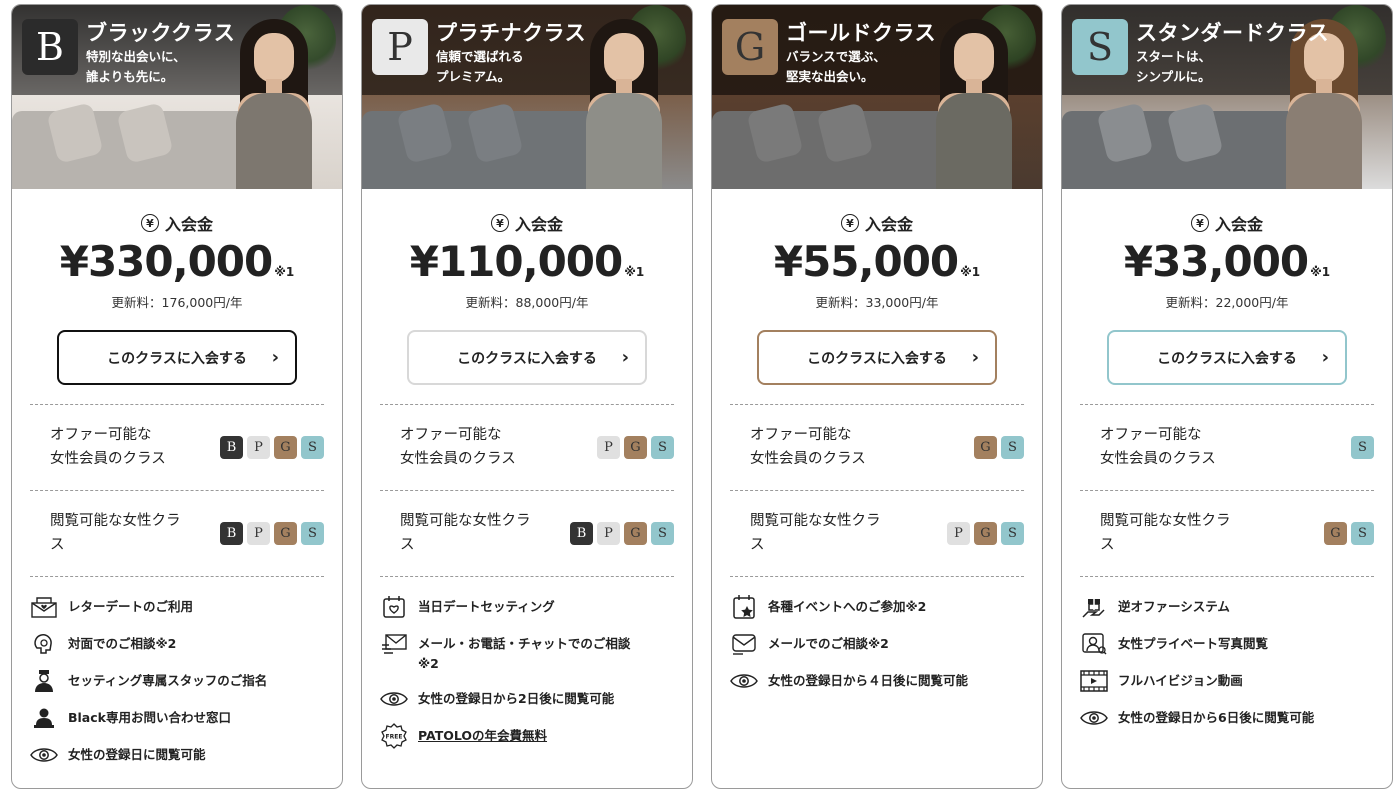  What do you see at coordinates (1180, 680) in the screenshot?
I see `feature-text: フルハイビジョン動画` at bounding box center [1180, 680].